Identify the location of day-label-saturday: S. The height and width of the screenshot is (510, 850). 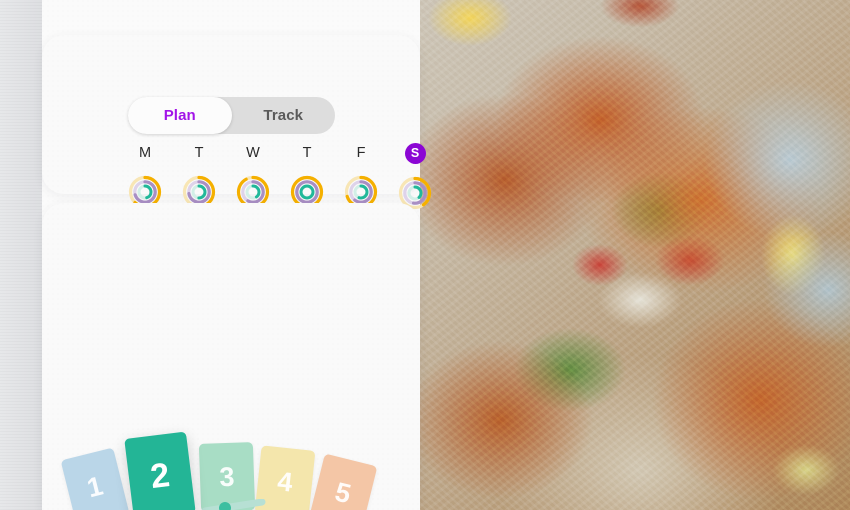
(415, 153).